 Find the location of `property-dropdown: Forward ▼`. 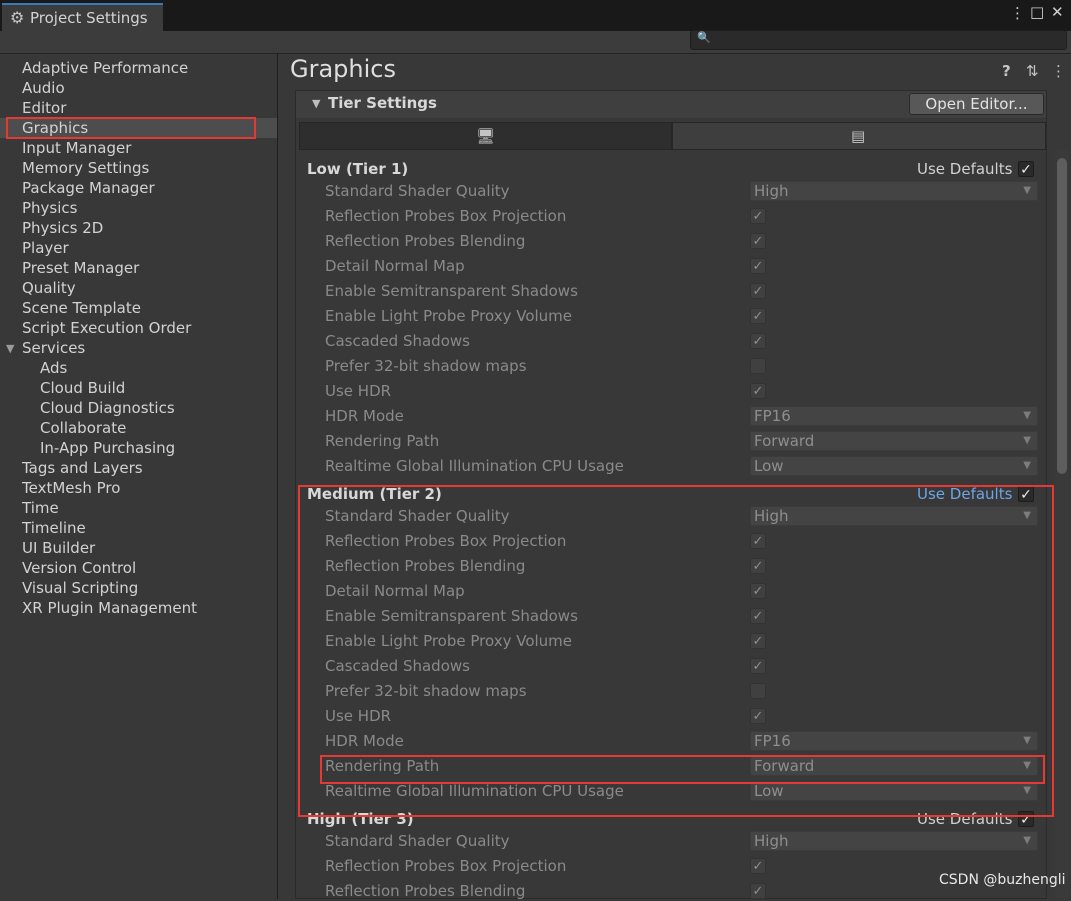

property-dropdown: Forward ▼ is located at coordinates (894, 441).